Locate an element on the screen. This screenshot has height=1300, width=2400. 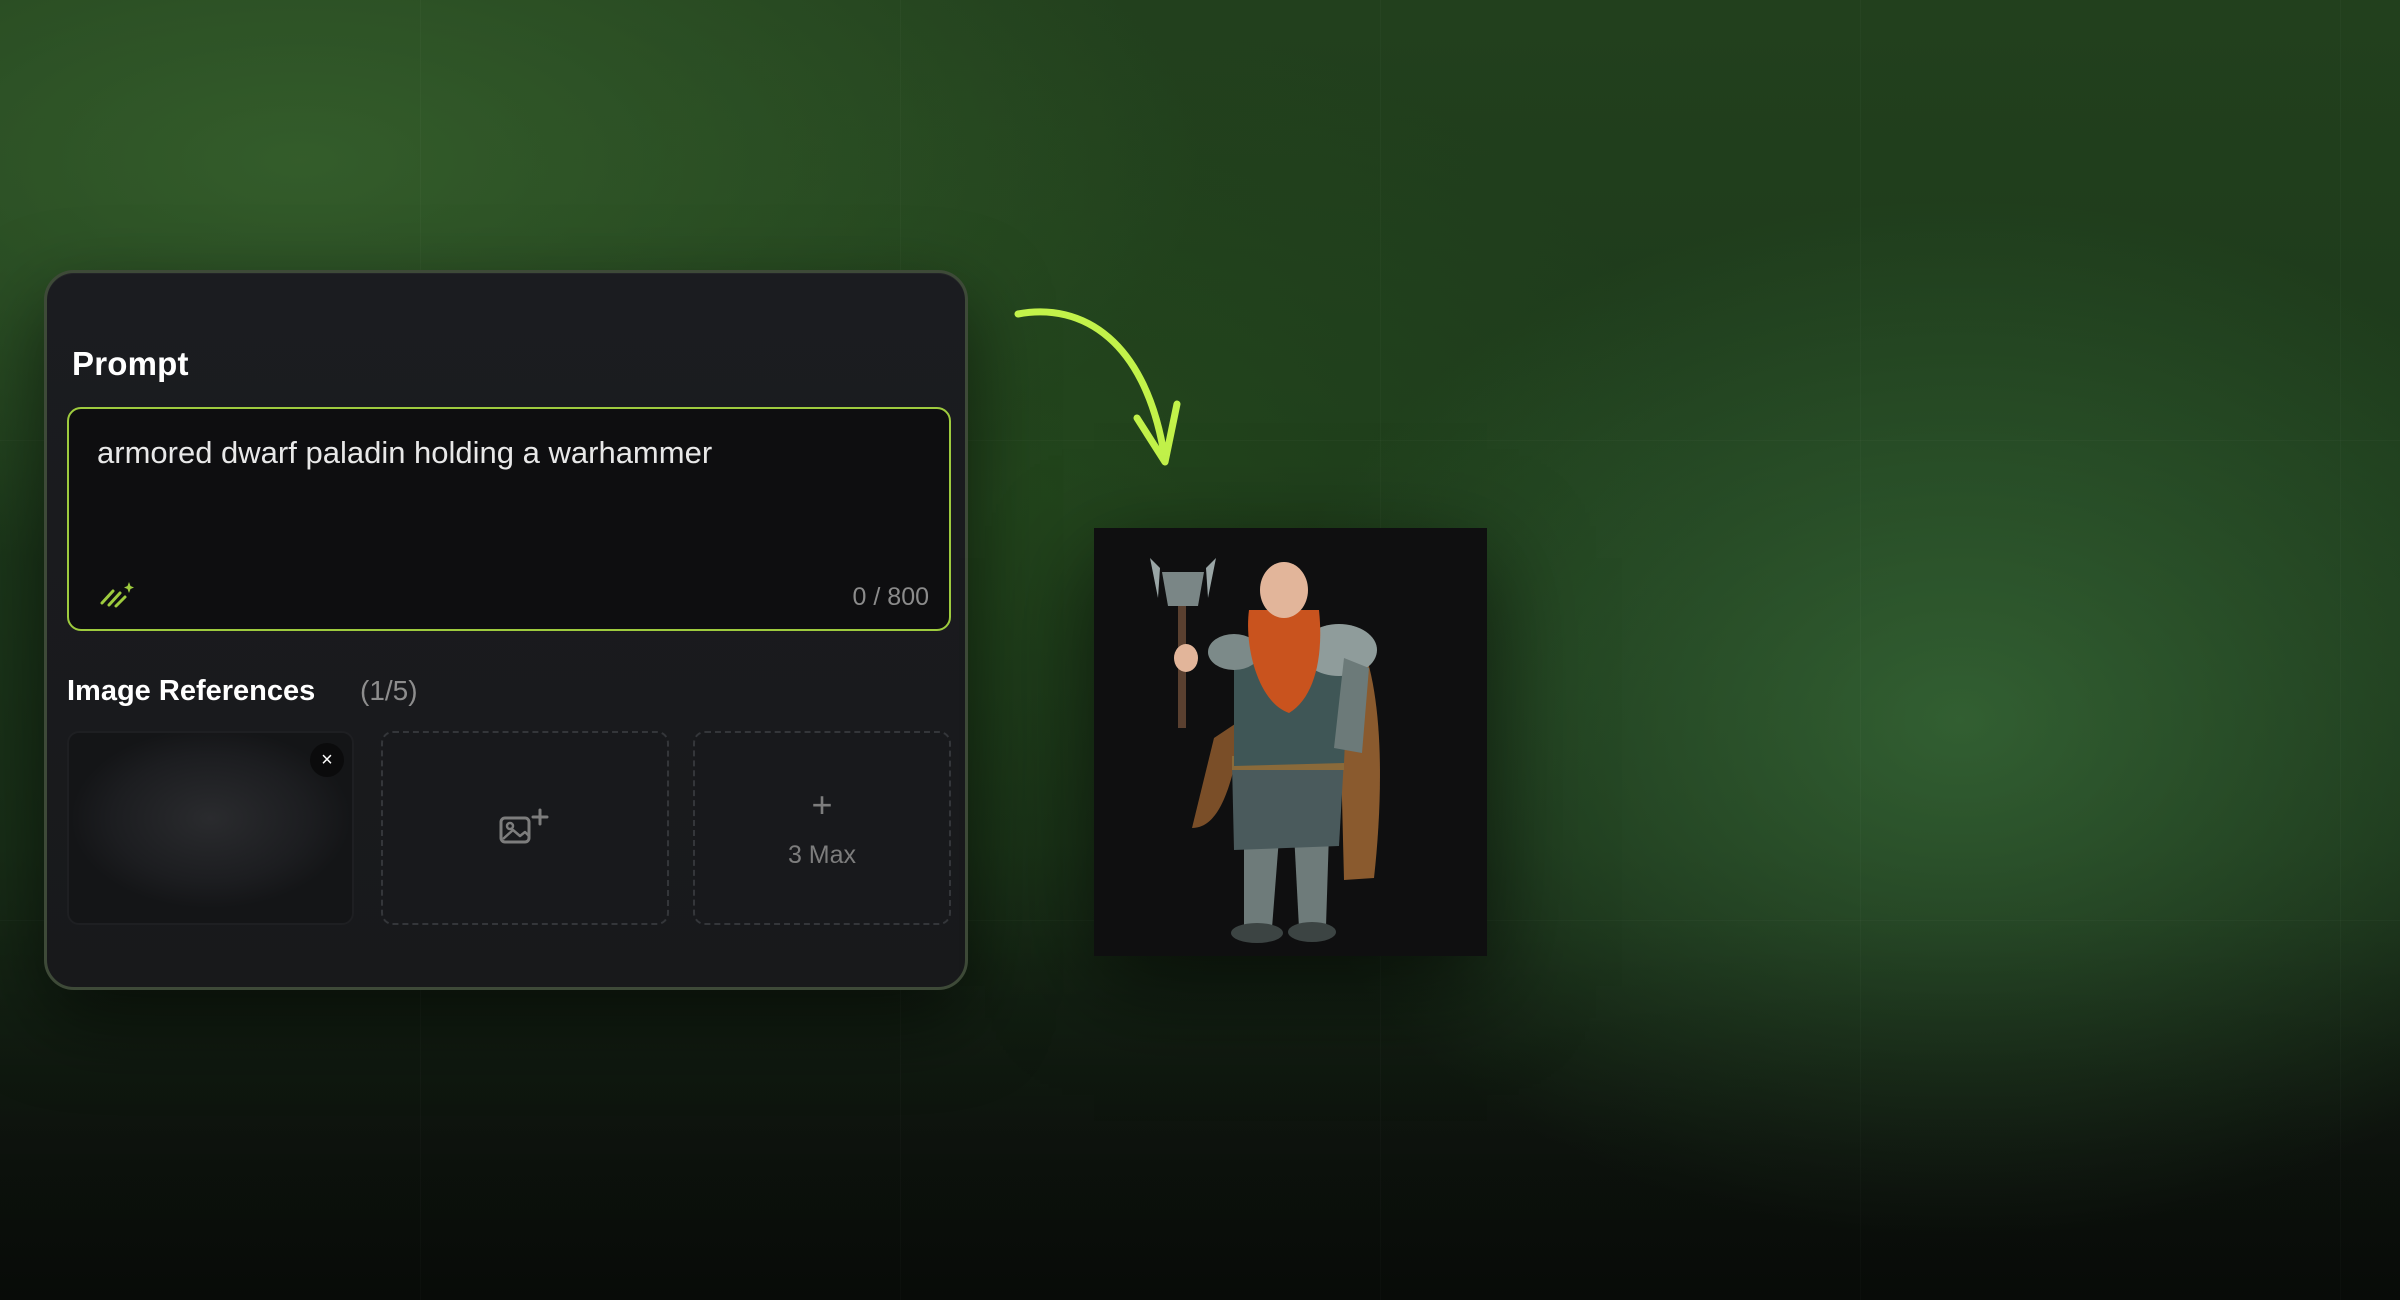
prompt-title: Prompt is located at coordinates (130, 363).